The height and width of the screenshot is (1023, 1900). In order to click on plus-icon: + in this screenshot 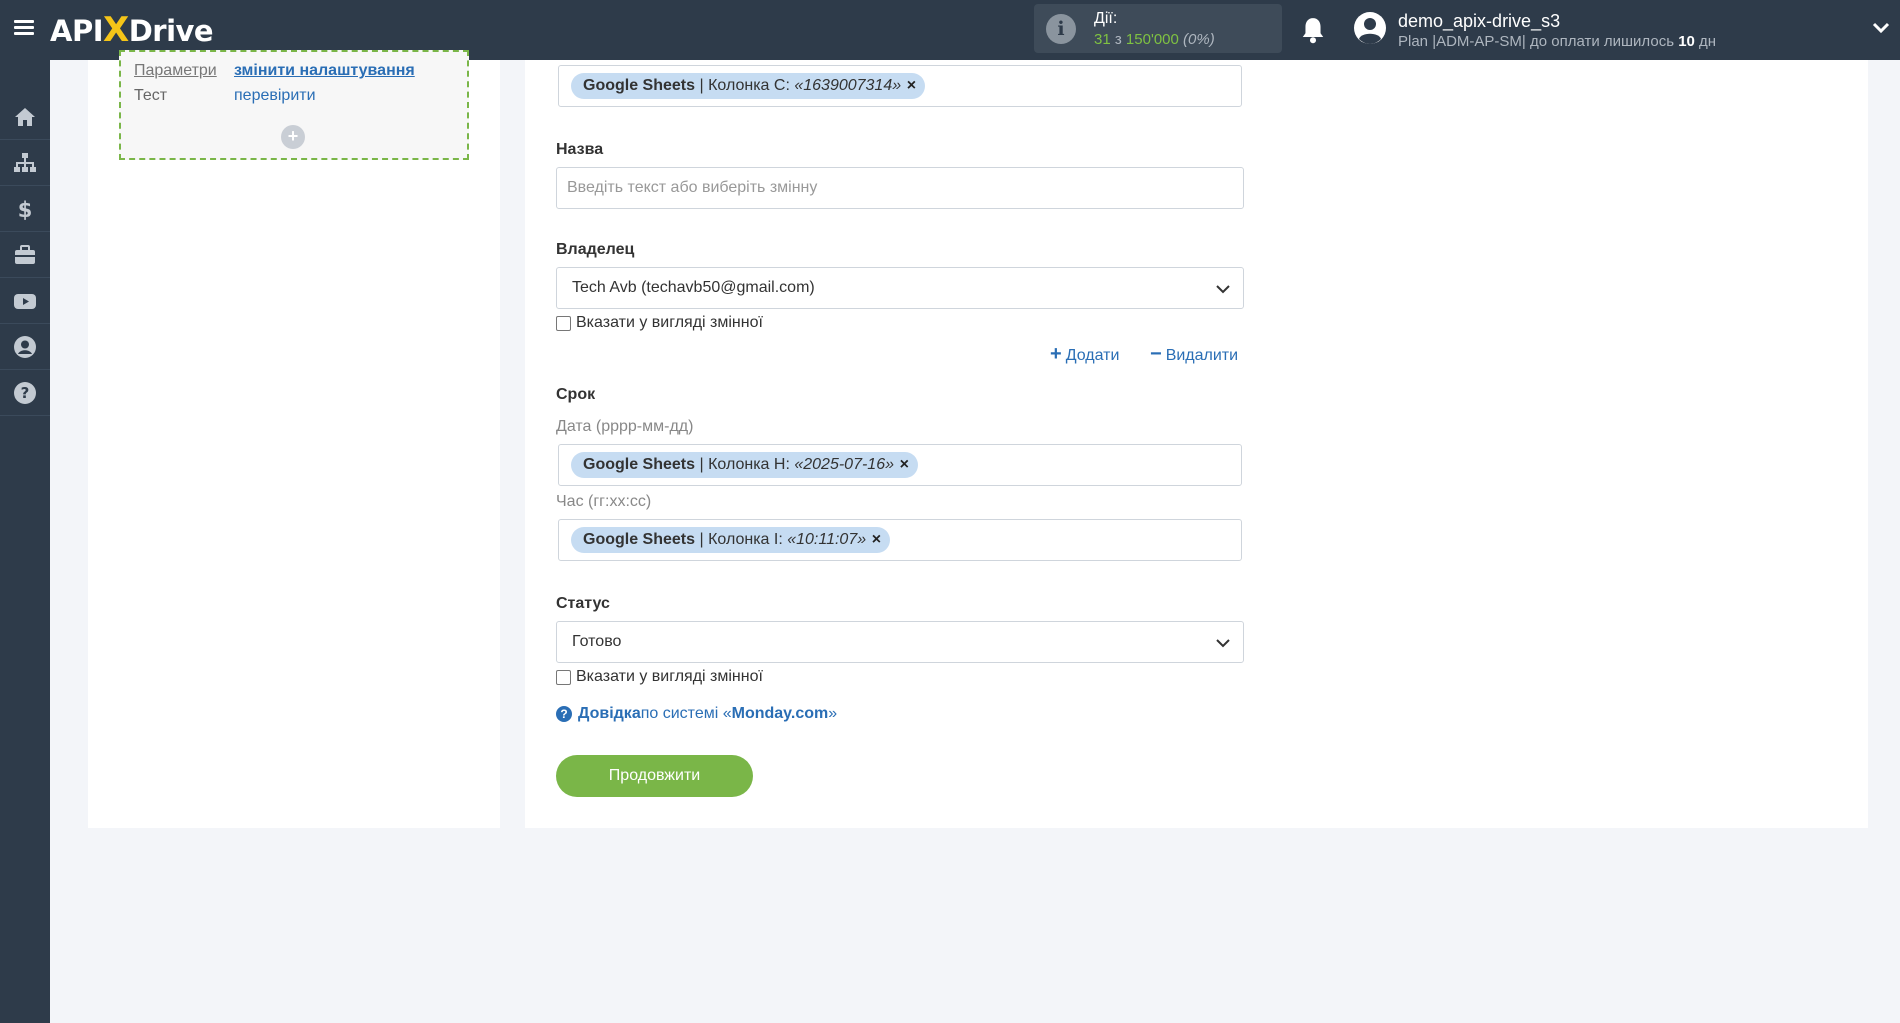, I will do `click(1056, 354)`.